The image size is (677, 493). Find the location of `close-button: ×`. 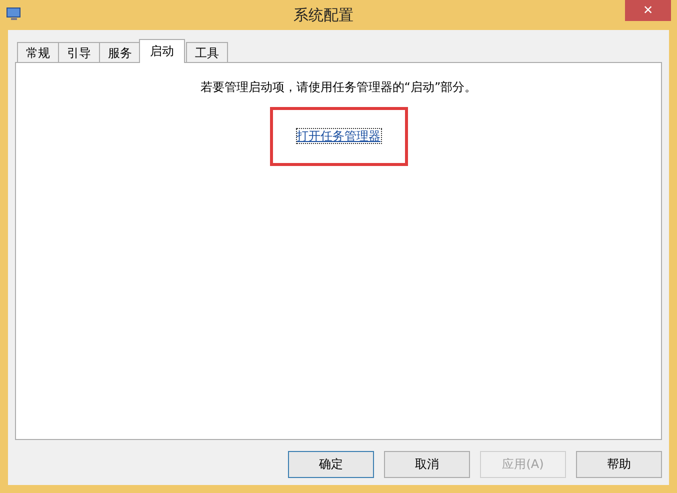

close-button: × is located at coordinates (648, 10).